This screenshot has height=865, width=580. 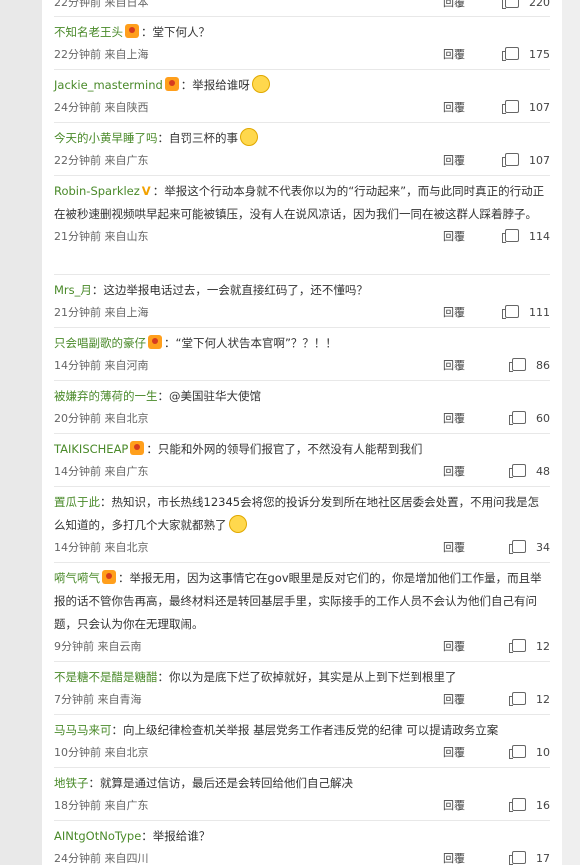 What do you see at coordinates (91, 449) in the screenshot?
I see `comment-username: TAIKISCHEAP` at bounding box center [91, 449].